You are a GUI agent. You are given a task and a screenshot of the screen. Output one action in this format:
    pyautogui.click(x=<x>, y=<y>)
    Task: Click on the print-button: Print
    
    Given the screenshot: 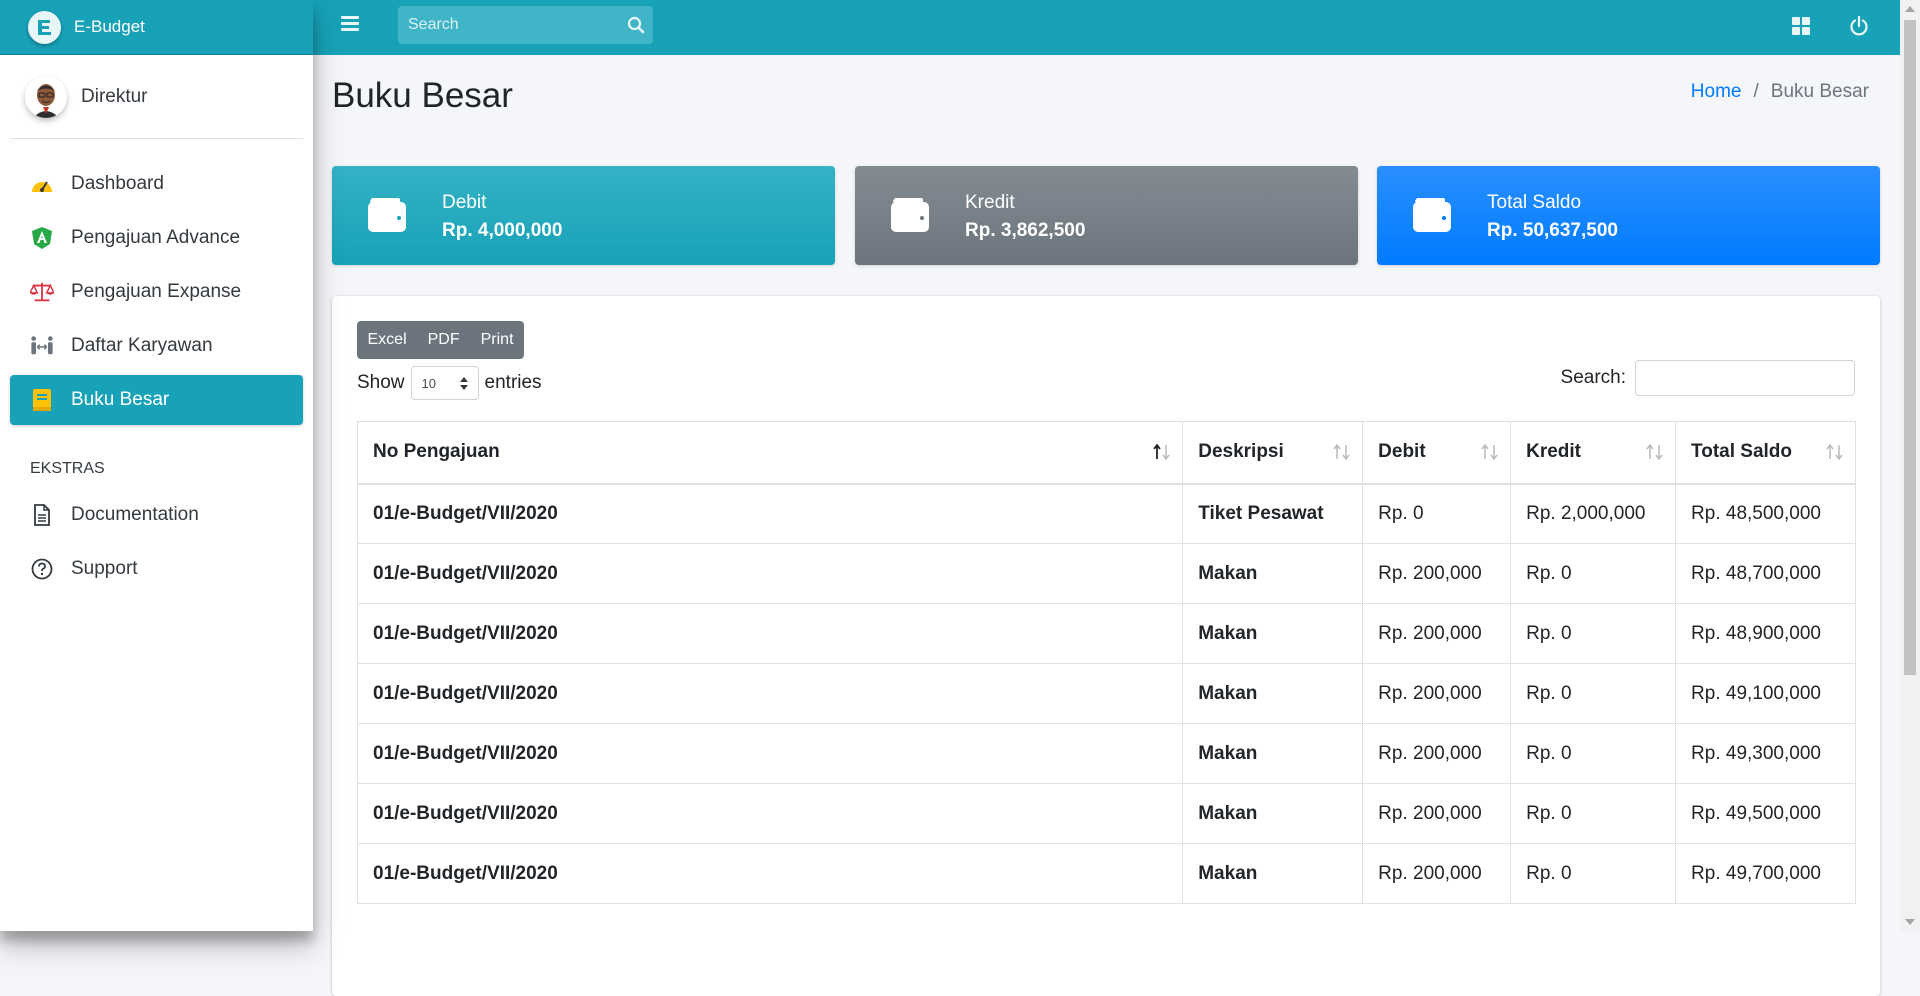 What is the action you would take?
    pyautogui.click(x=497, y=340)
    